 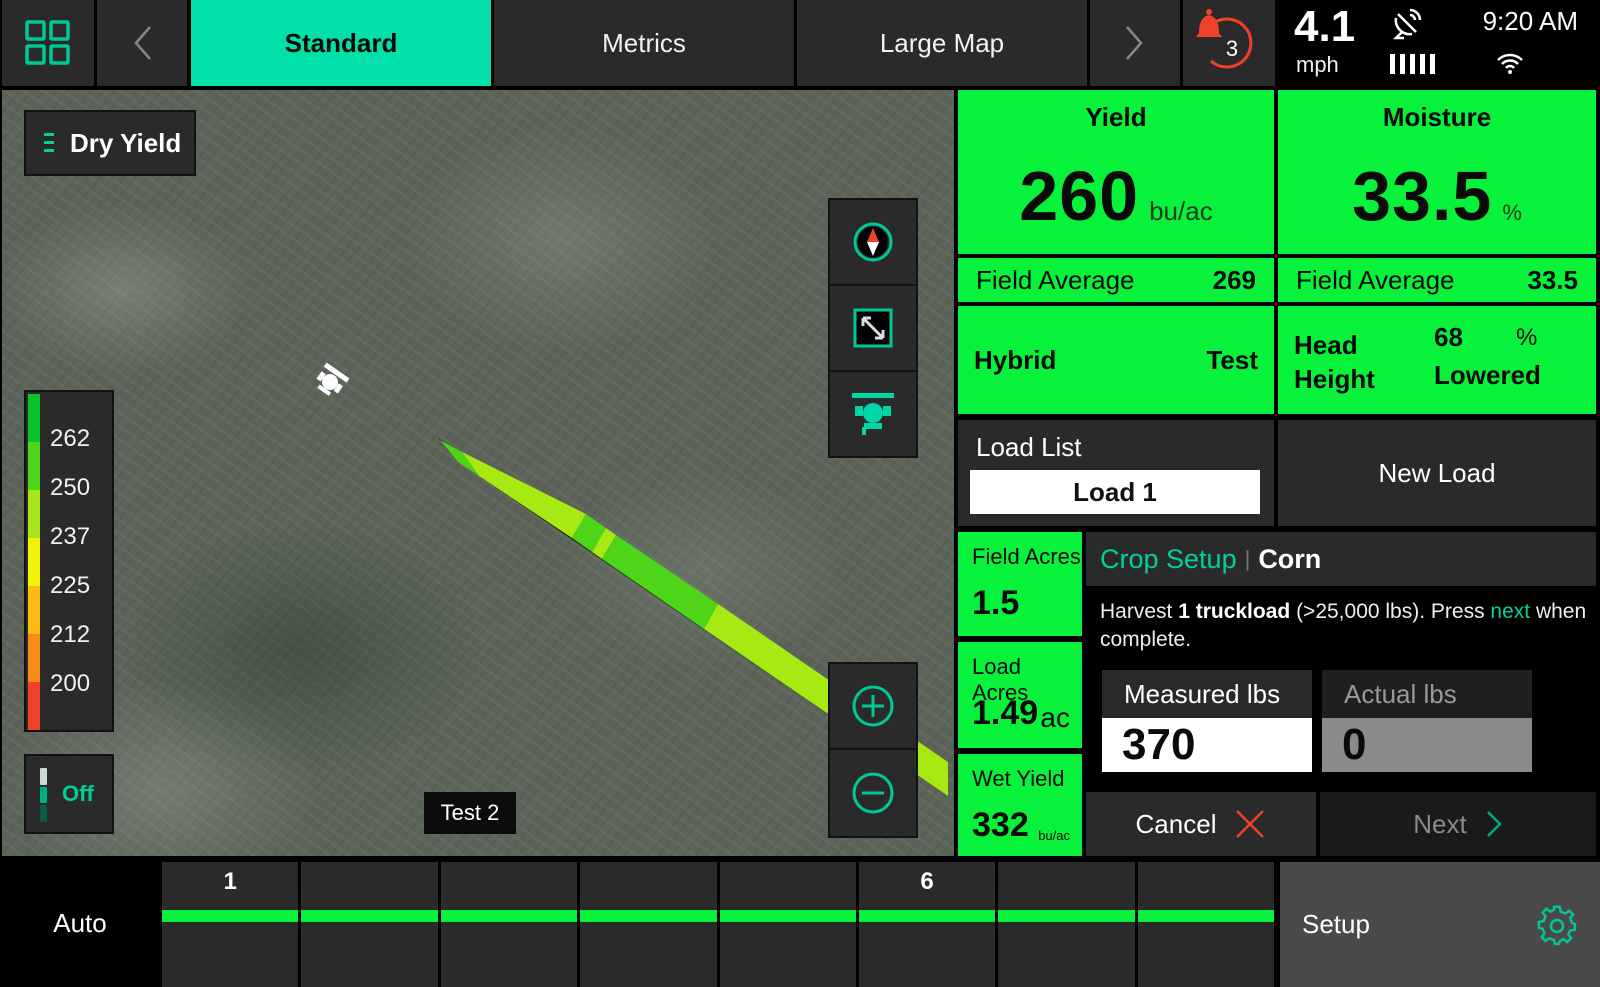 What do you see at coordinates (644, 43) in the screenshot?
I see `tab-metrics: Metrics` at bounding box center [644, 43].